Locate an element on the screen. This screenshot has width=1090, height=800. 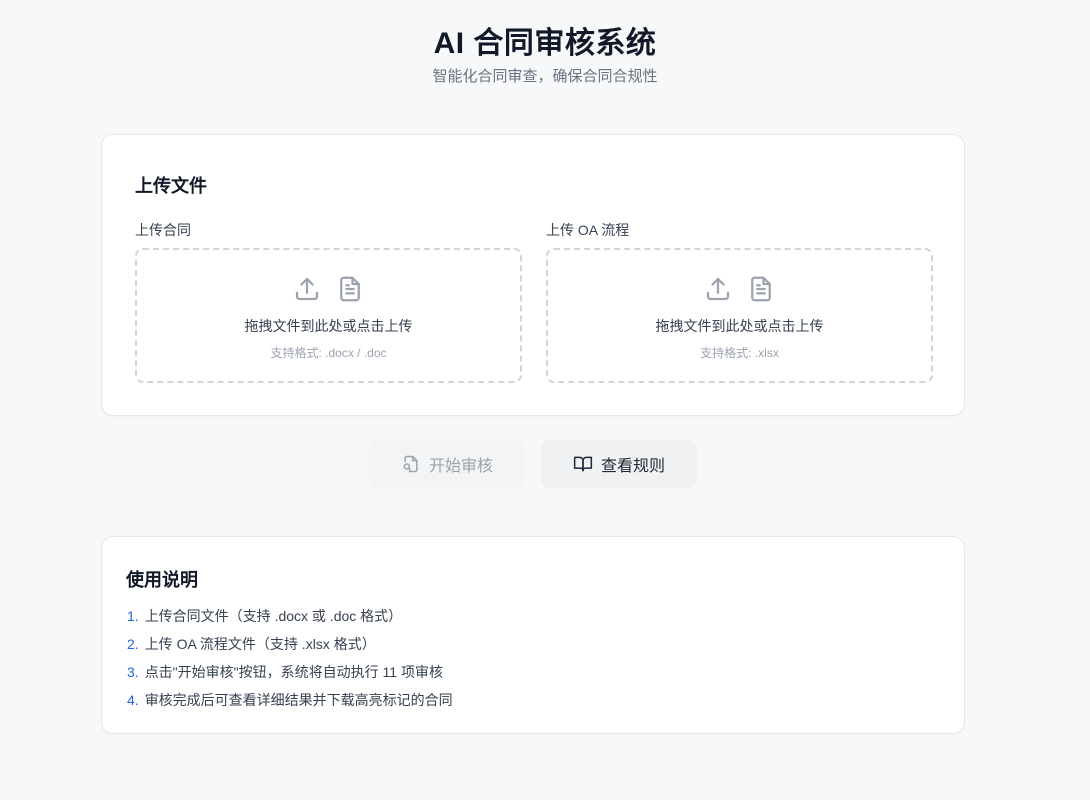
step-text: 点击"开始审核"按钮，系统将自动执行 11 项审核 is located at coordinates (293, 672).